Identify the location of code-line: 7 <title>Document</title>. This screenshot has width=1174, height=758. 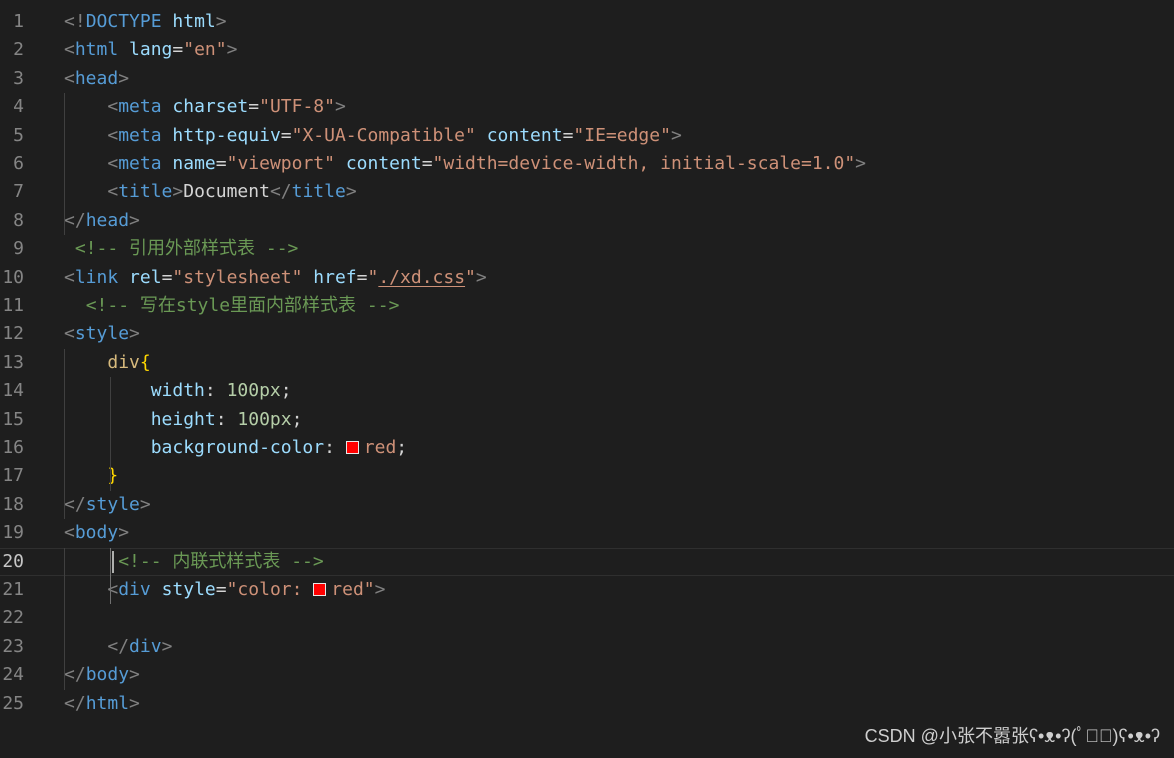
(587, 192).